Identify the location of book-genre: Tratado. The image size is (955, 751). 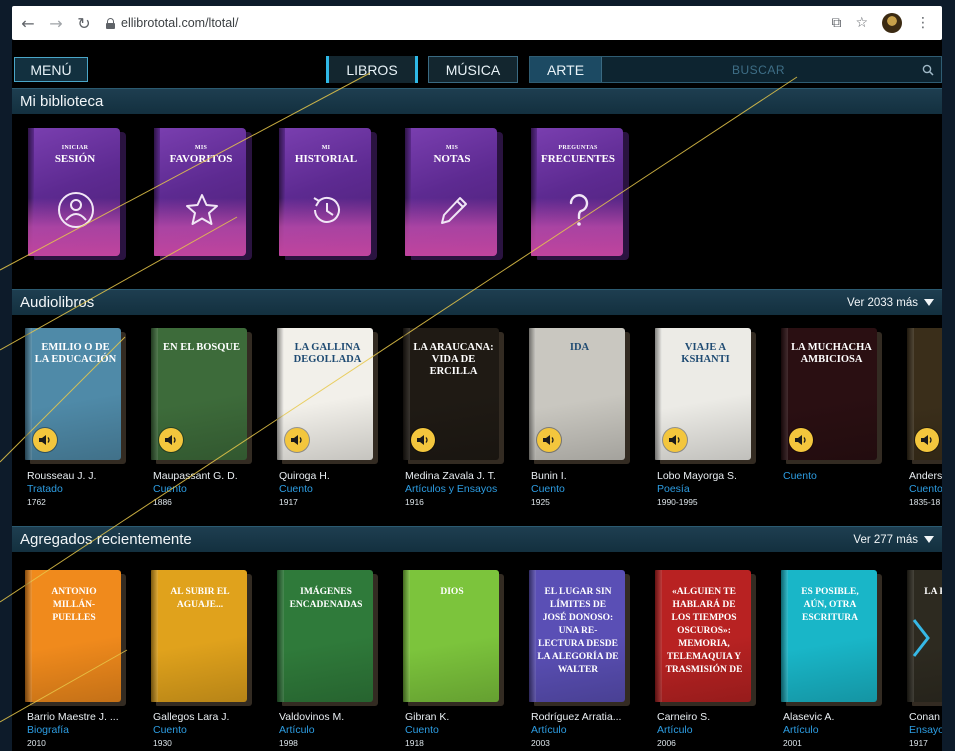
(86, 489).